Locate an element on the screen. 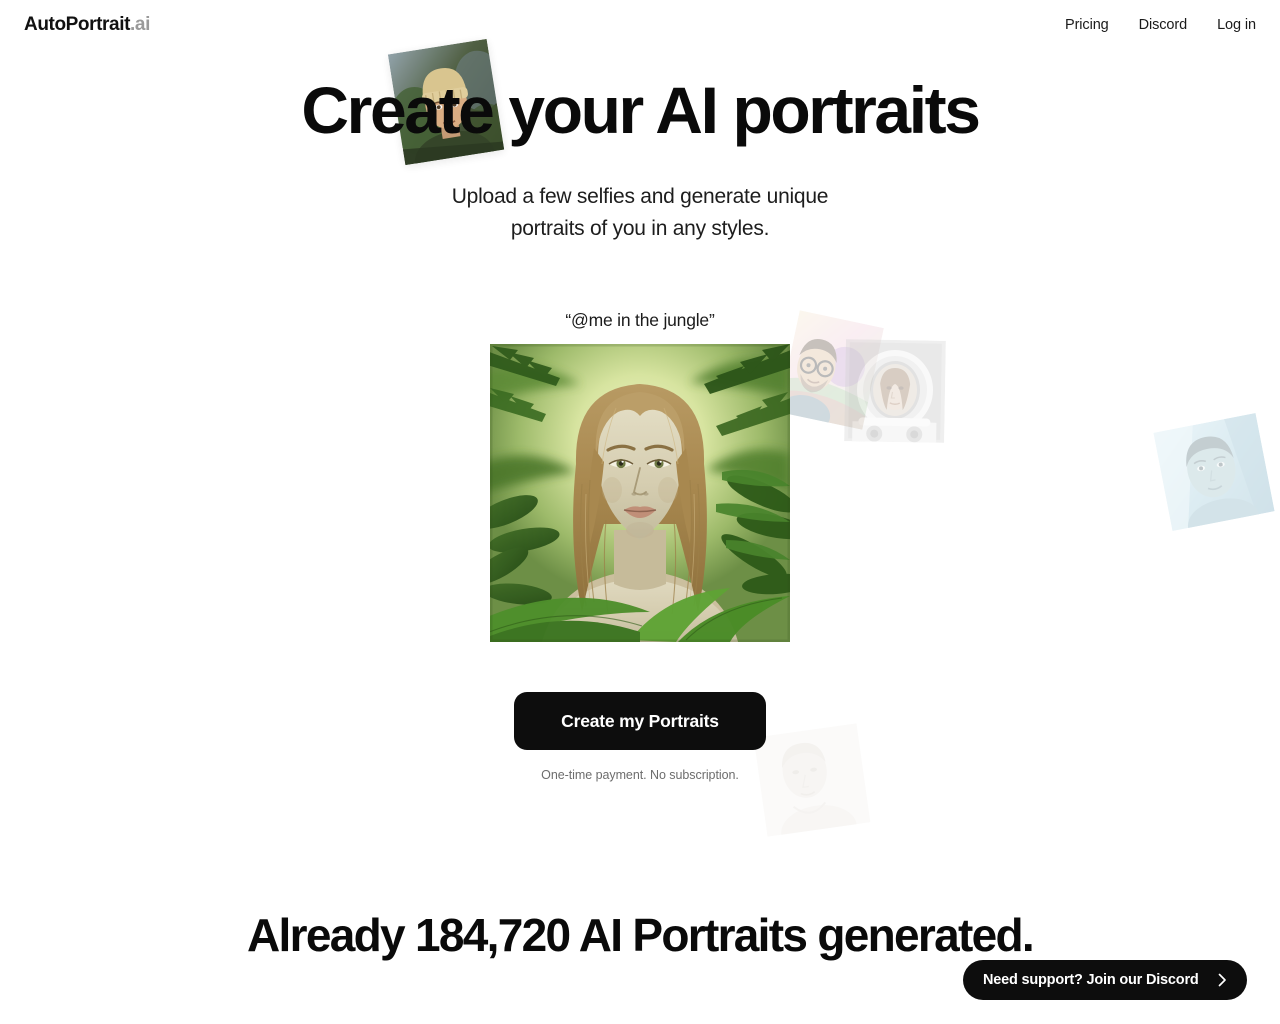 This screenshot has height=1024, width=1280. nav-link-discord: Discord is located at coordinates (1163, 25).